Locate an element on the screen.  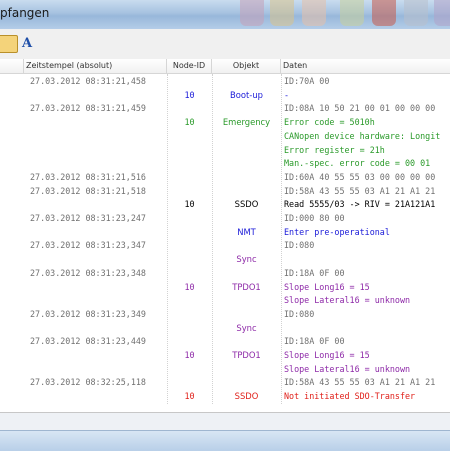
settings-tool-icon is located at coordinates (9, 44).